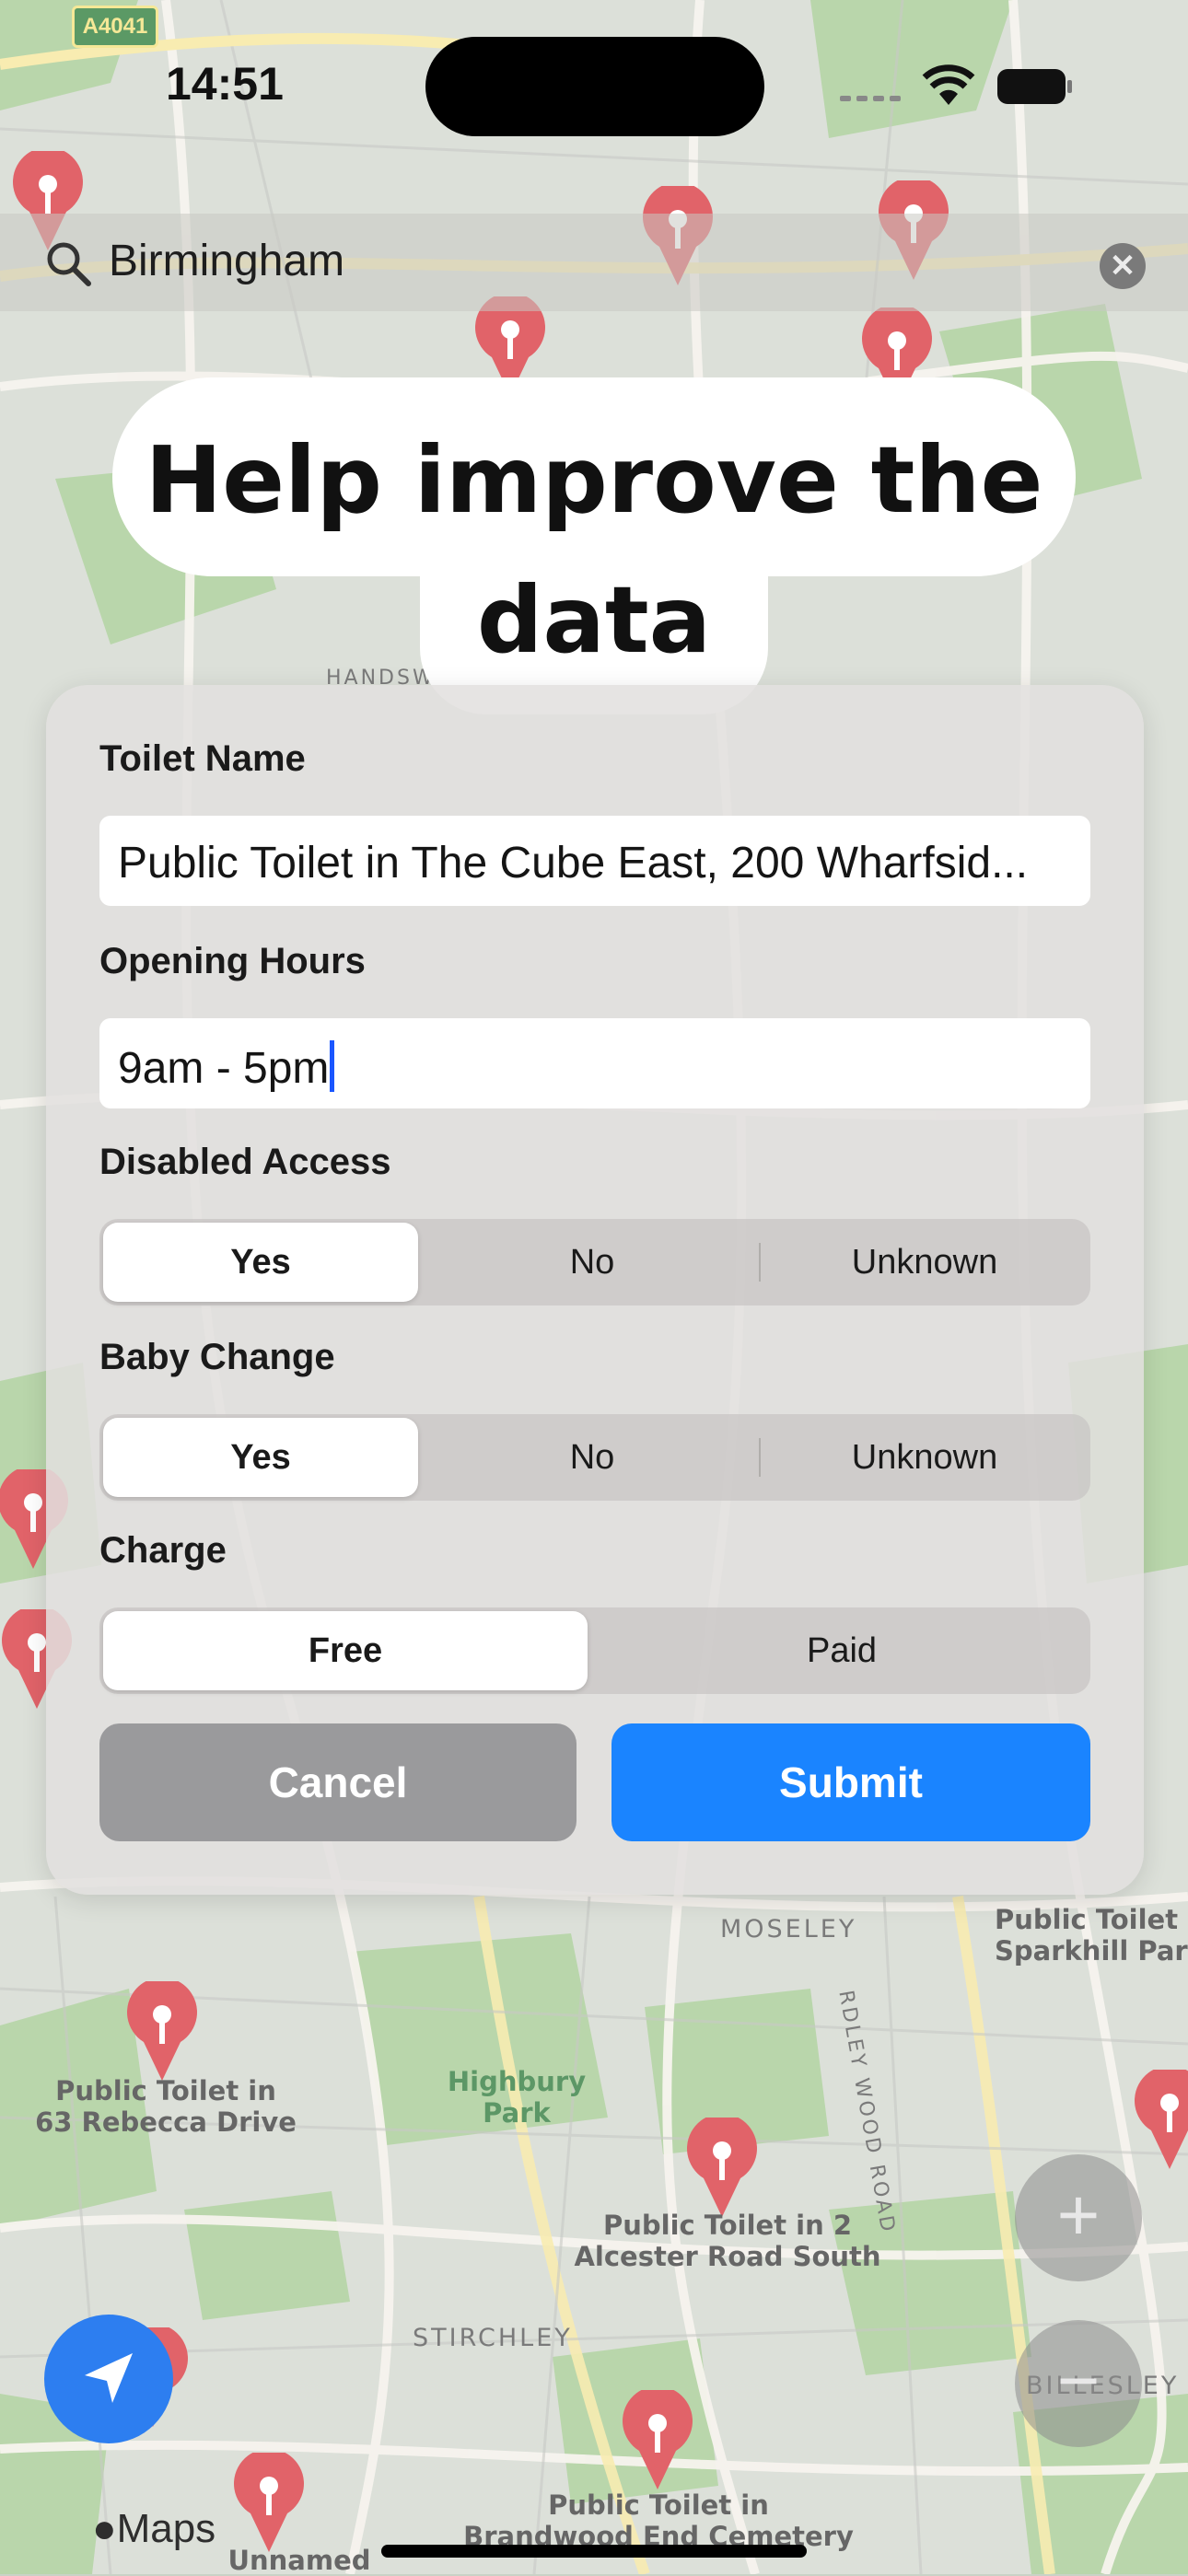 This screenshot has height=2576, width=1188. I want to click on battery-icon, so click(1034, 86).